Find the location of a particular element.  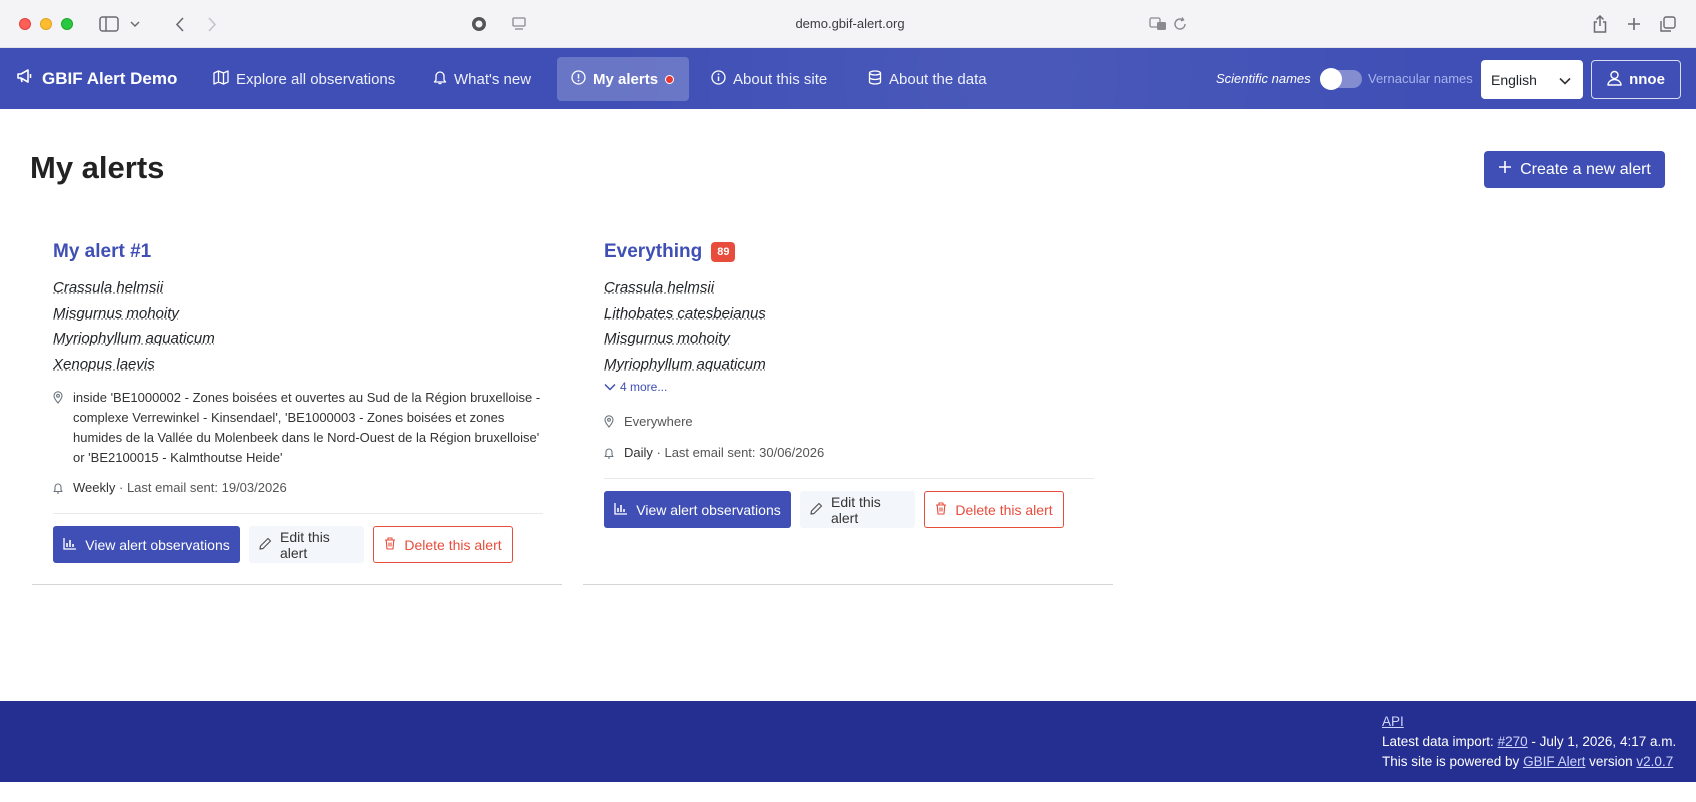

user-icon is located at coordinates (1614, 80).